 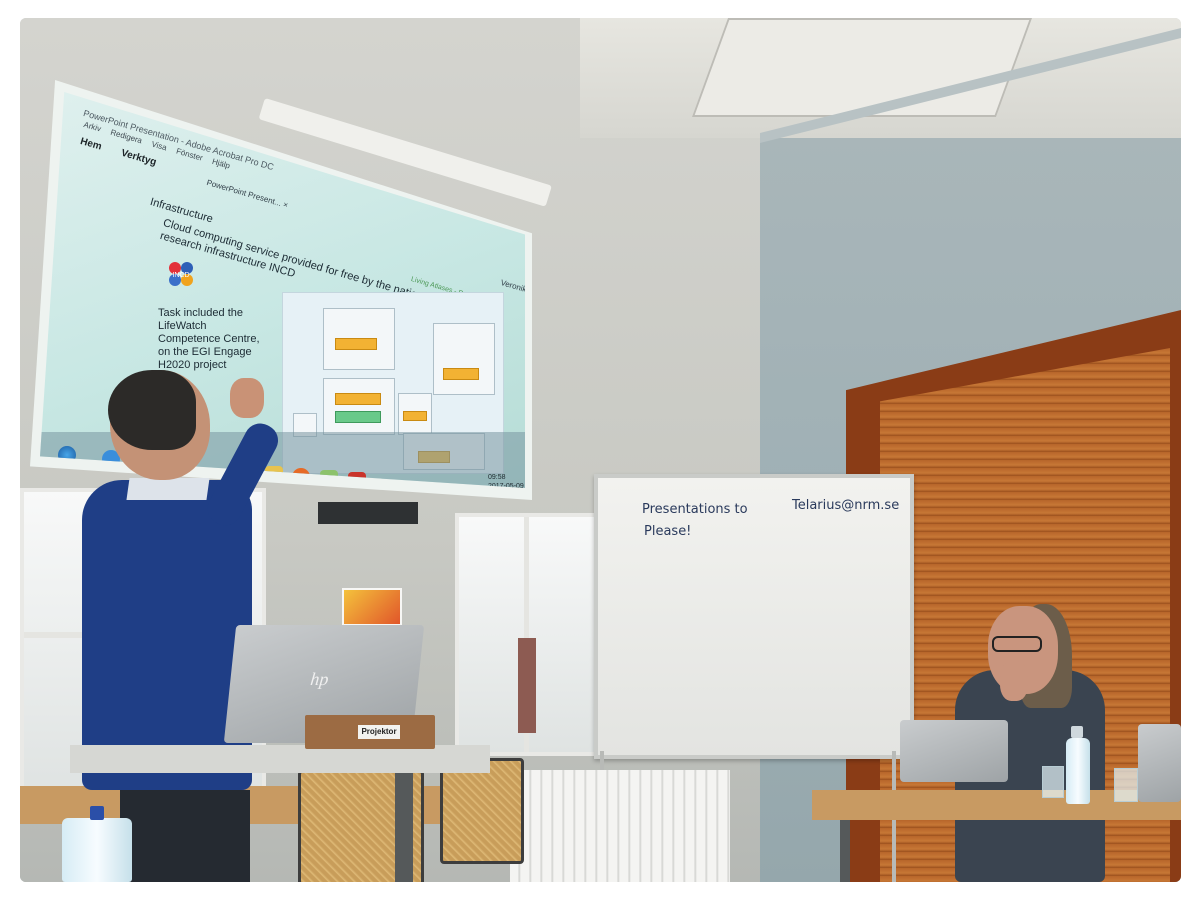 I want to click on glasses, so click(x=1017, y=644).